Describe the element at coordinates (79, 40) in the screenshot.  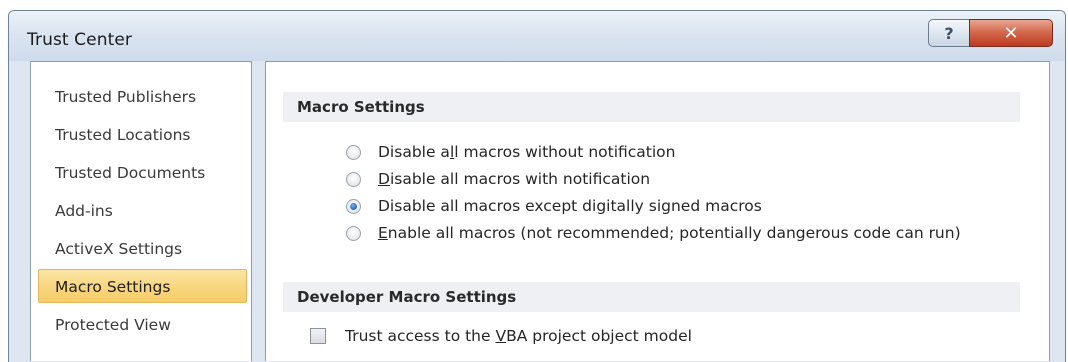
I see `dialog-title: Trust Center` at that location.